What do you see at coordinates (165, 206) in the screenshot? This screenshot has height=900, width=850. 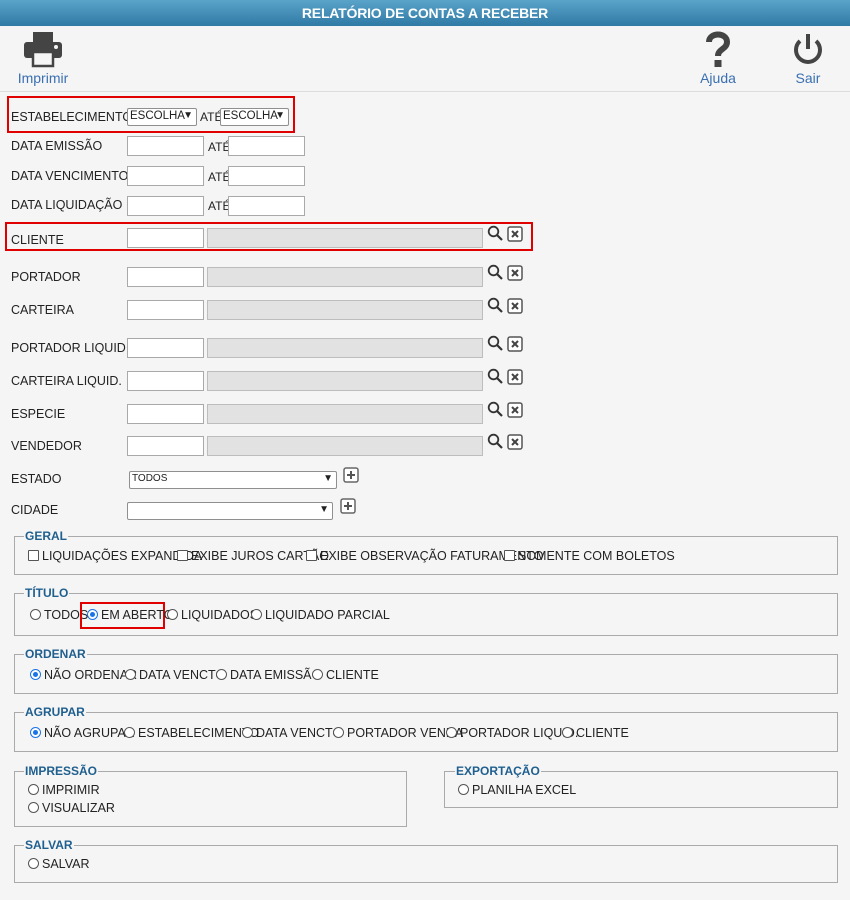 I see `data-liquidacao-from-input` at bounding box center [165, 206].